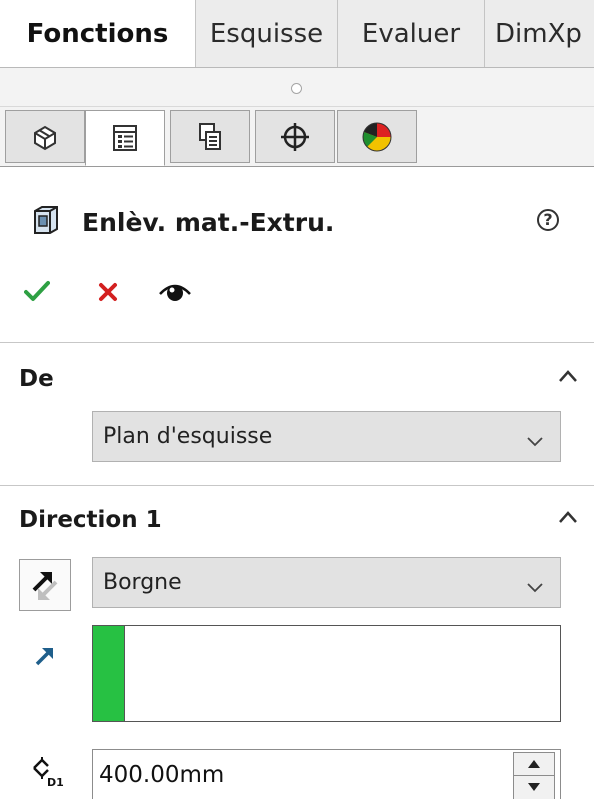 Image resolution: width=594 pixels, height=799 pixels. Describe the element at coordinates (326, 673) in the screenshot. I see `direction-reference-selection-box` at that location.